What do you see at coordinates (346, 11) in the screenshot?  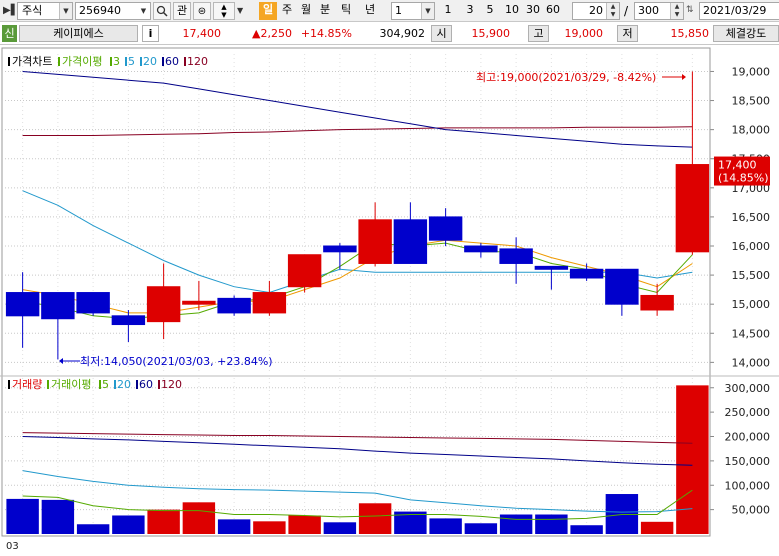 I see `period-button-4: 틱` at bounding box center [346, 11].